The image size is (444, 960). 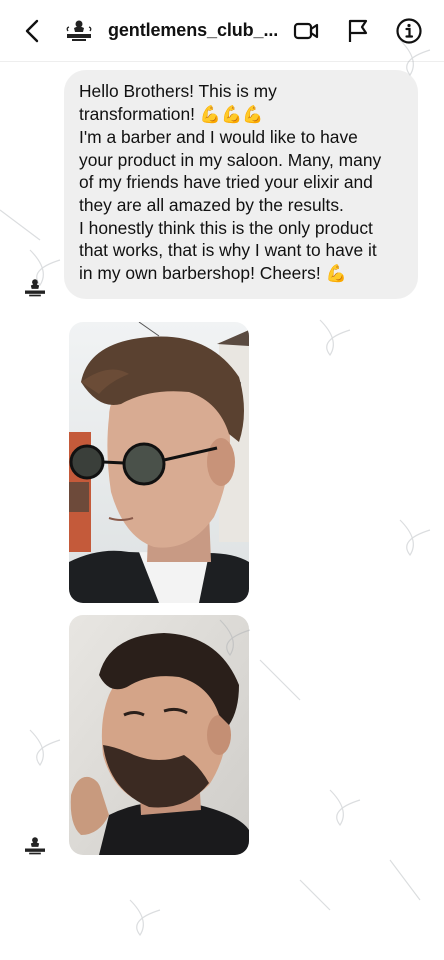 What do you see at coordinates (171, 114) in the screenshot?
I see `message-line: transformation! 💪💪💪` at bounding box center [171, 114].